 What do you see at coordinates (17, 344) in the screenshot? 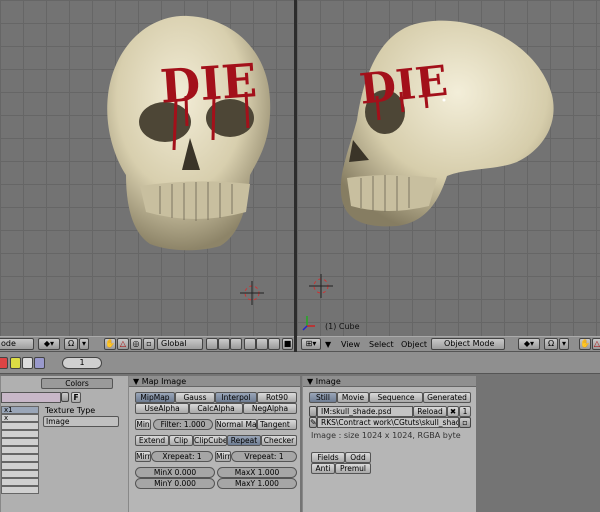
I see `mode-select: ode` at bounding box center [17, 344].